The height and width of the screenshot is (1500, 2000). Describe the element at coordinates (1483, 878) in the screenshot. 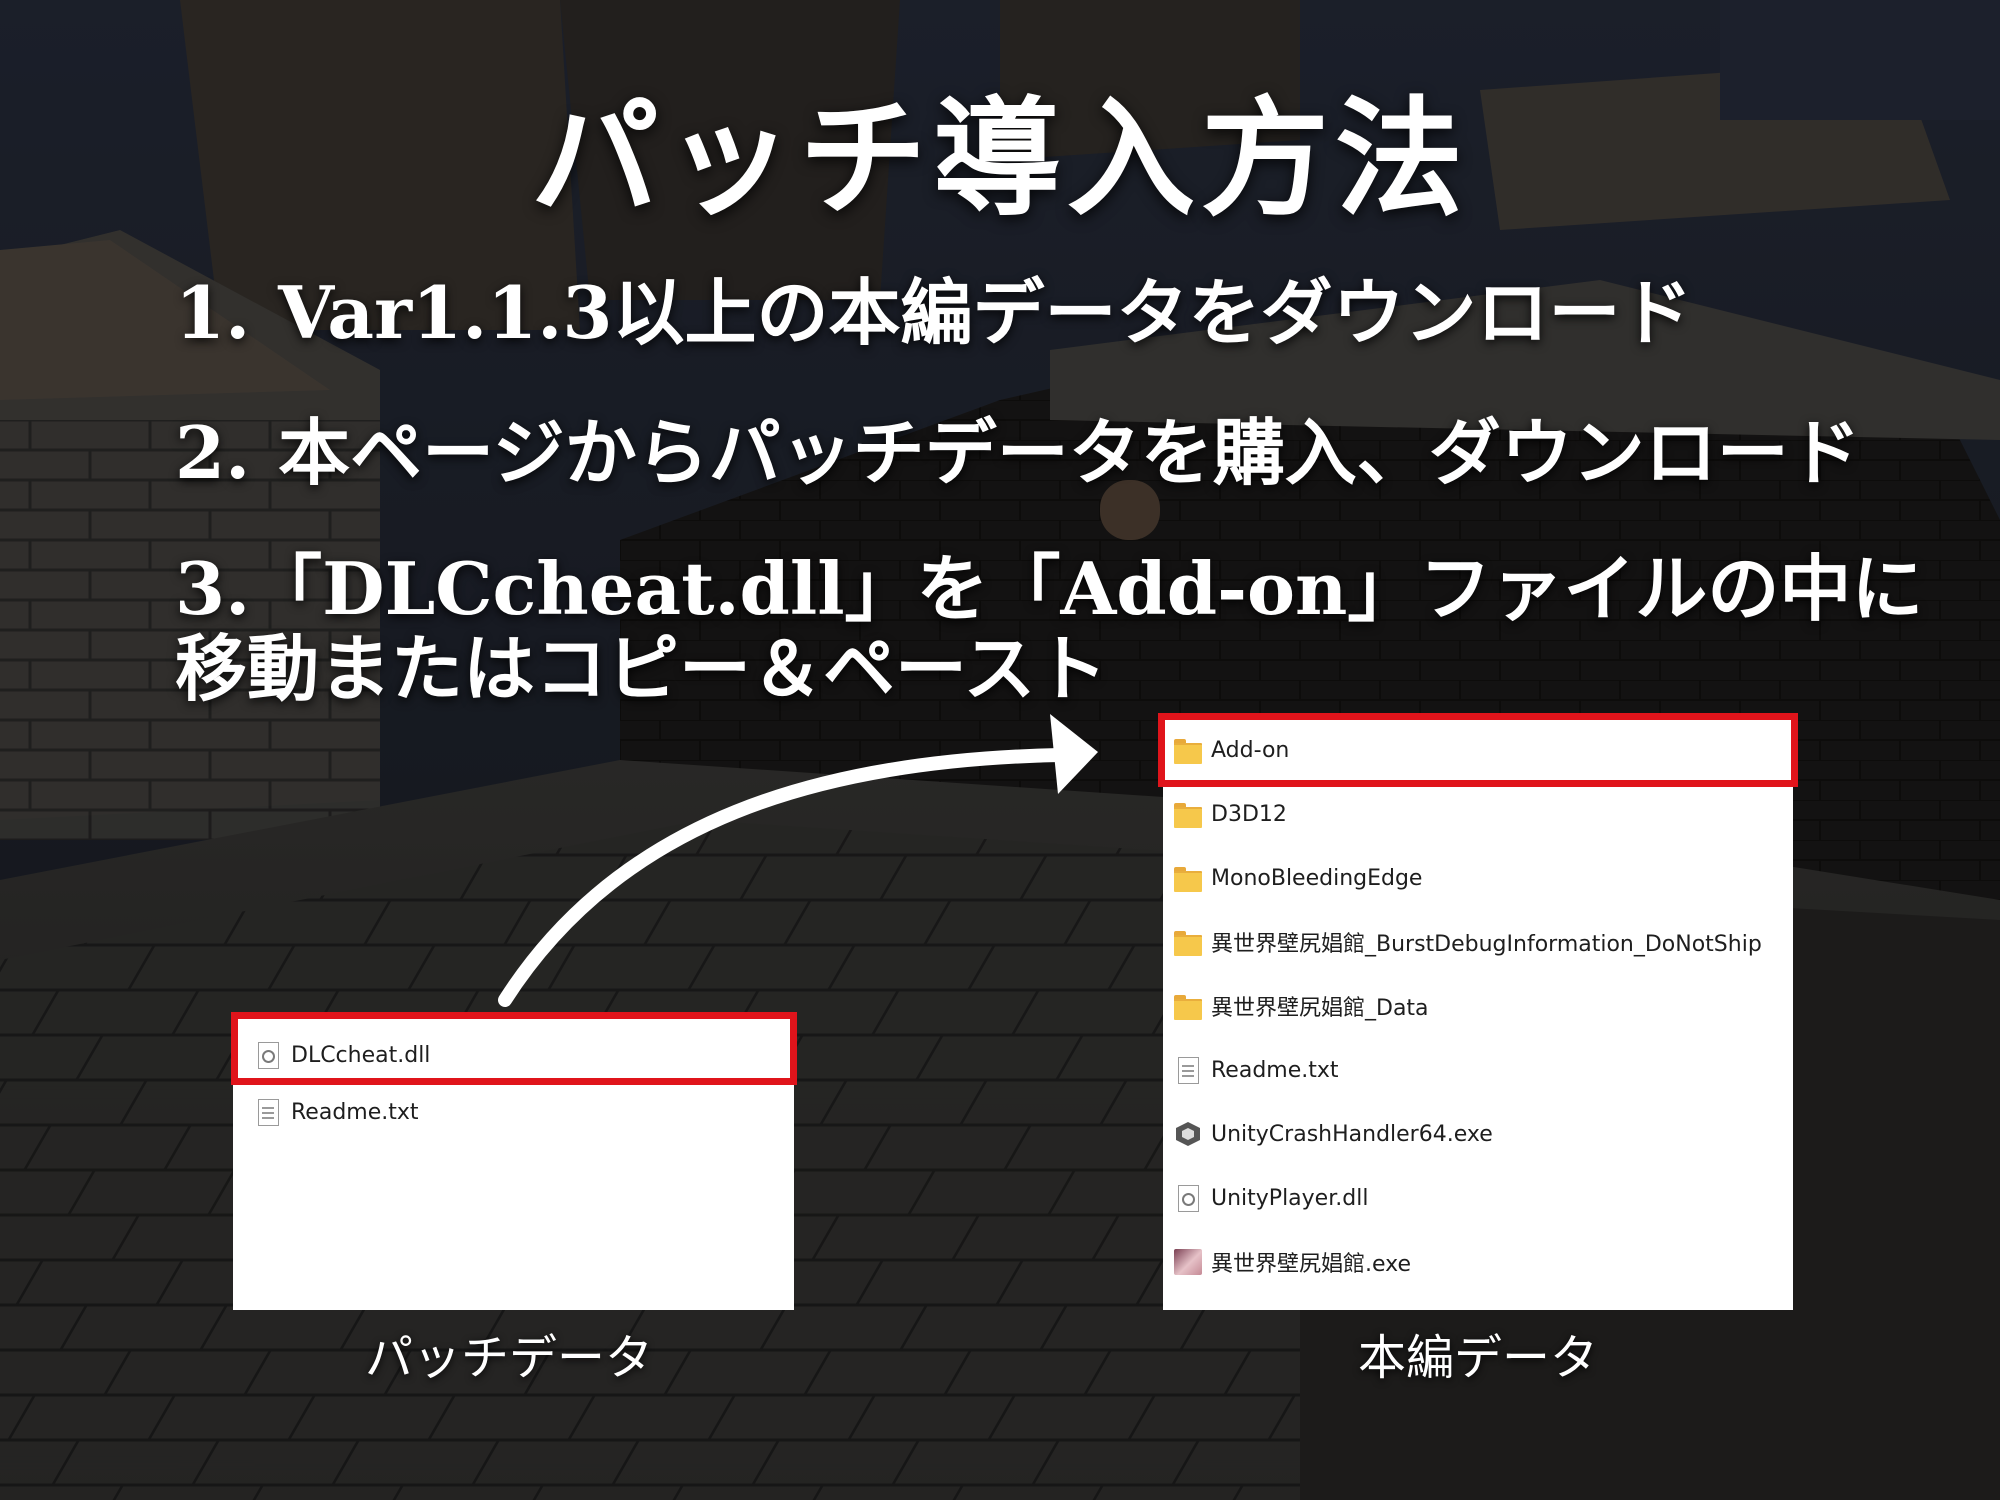

I see `folder-row-monobleedingedge: MonoBleedingEdge` at that location.